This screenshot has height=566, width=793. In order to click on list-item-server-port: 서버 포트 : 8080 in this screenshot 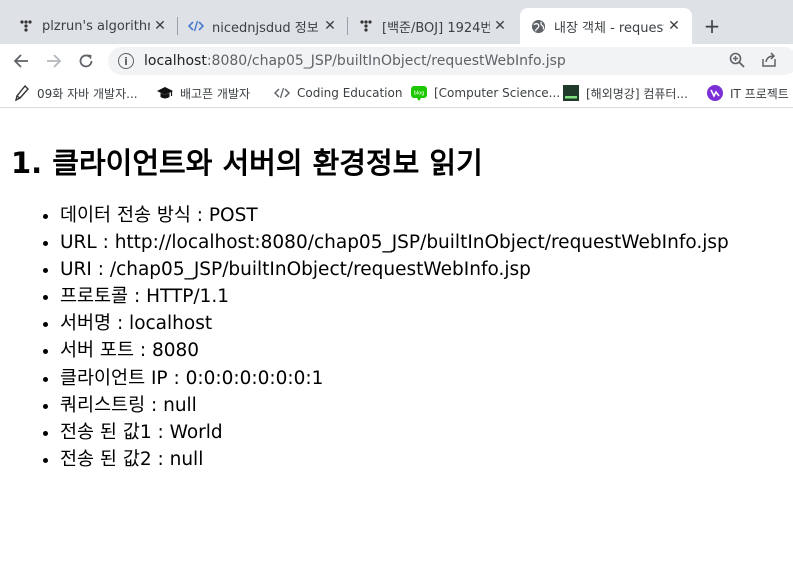, I will do `click(394, 350)`.